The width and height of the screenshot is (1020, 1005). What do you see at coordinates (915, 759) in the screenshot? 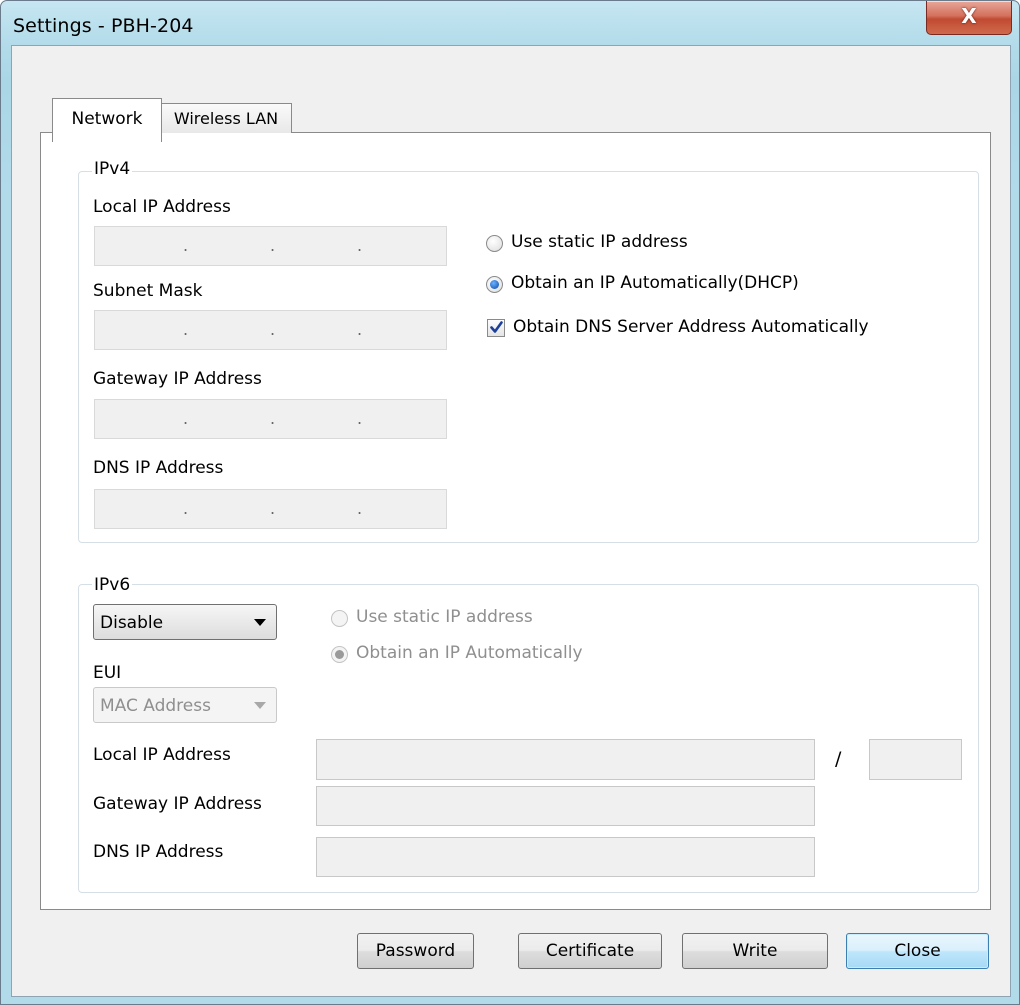
I see `ipv6-prefix-length-field` at bounding box center [915, 759].